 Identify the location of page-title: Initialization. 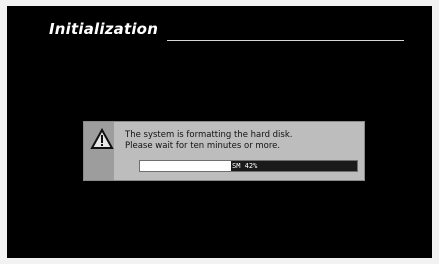
(104, 29).